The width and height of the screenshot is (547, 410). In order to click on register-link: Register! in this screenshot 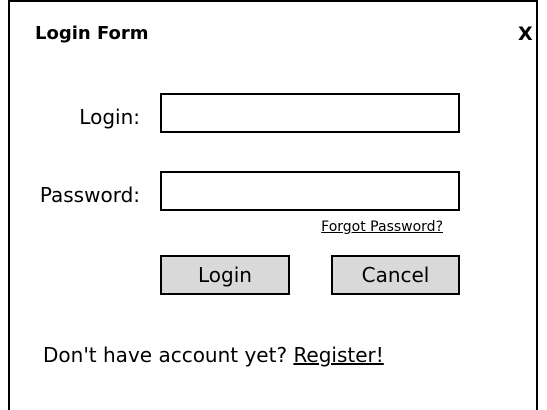, I will do `click(338, 355)`.